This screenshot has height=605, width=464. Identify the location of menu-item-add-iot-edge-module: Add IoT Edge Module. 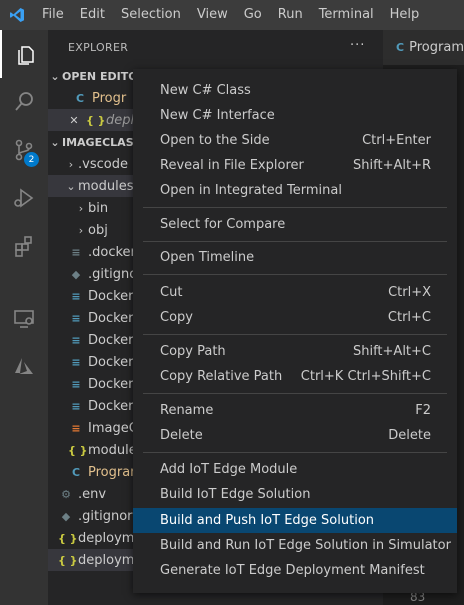
(295, 469).